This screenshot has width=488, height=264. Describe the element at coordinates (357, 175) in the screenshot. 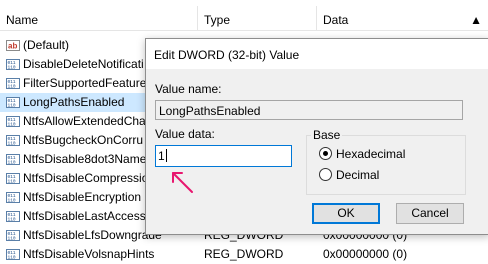

I see `decimal-label: Decimal` at that location.